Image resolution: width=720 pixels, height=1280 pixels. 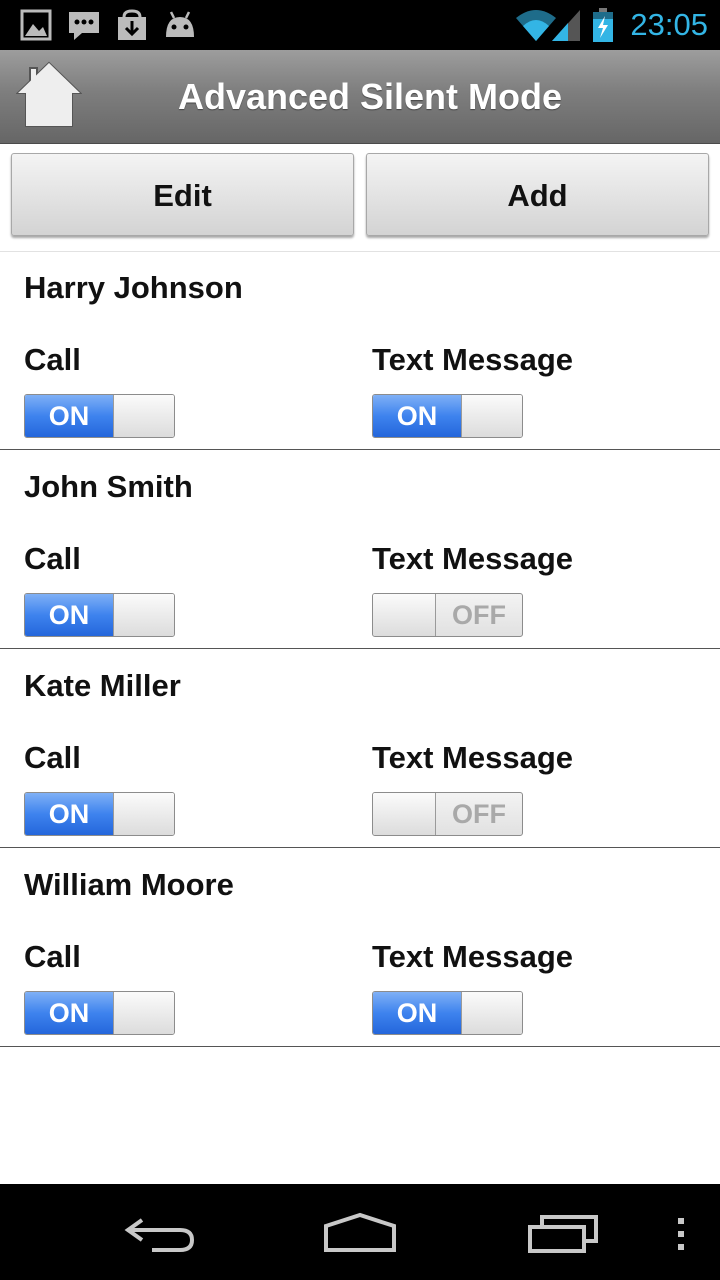 What do you see at coordinates (129, 884) in the screenshot?
I see `contact-name: William Moore` at bounding box center [129, 884].